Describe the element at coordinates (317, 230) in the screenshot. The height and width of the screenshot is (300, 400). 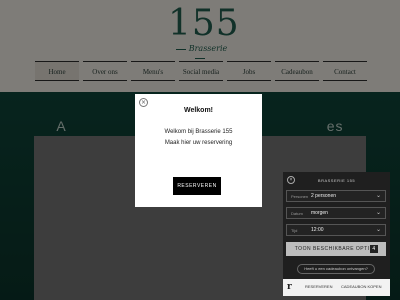
I see `time-value: 12:00` at that location.